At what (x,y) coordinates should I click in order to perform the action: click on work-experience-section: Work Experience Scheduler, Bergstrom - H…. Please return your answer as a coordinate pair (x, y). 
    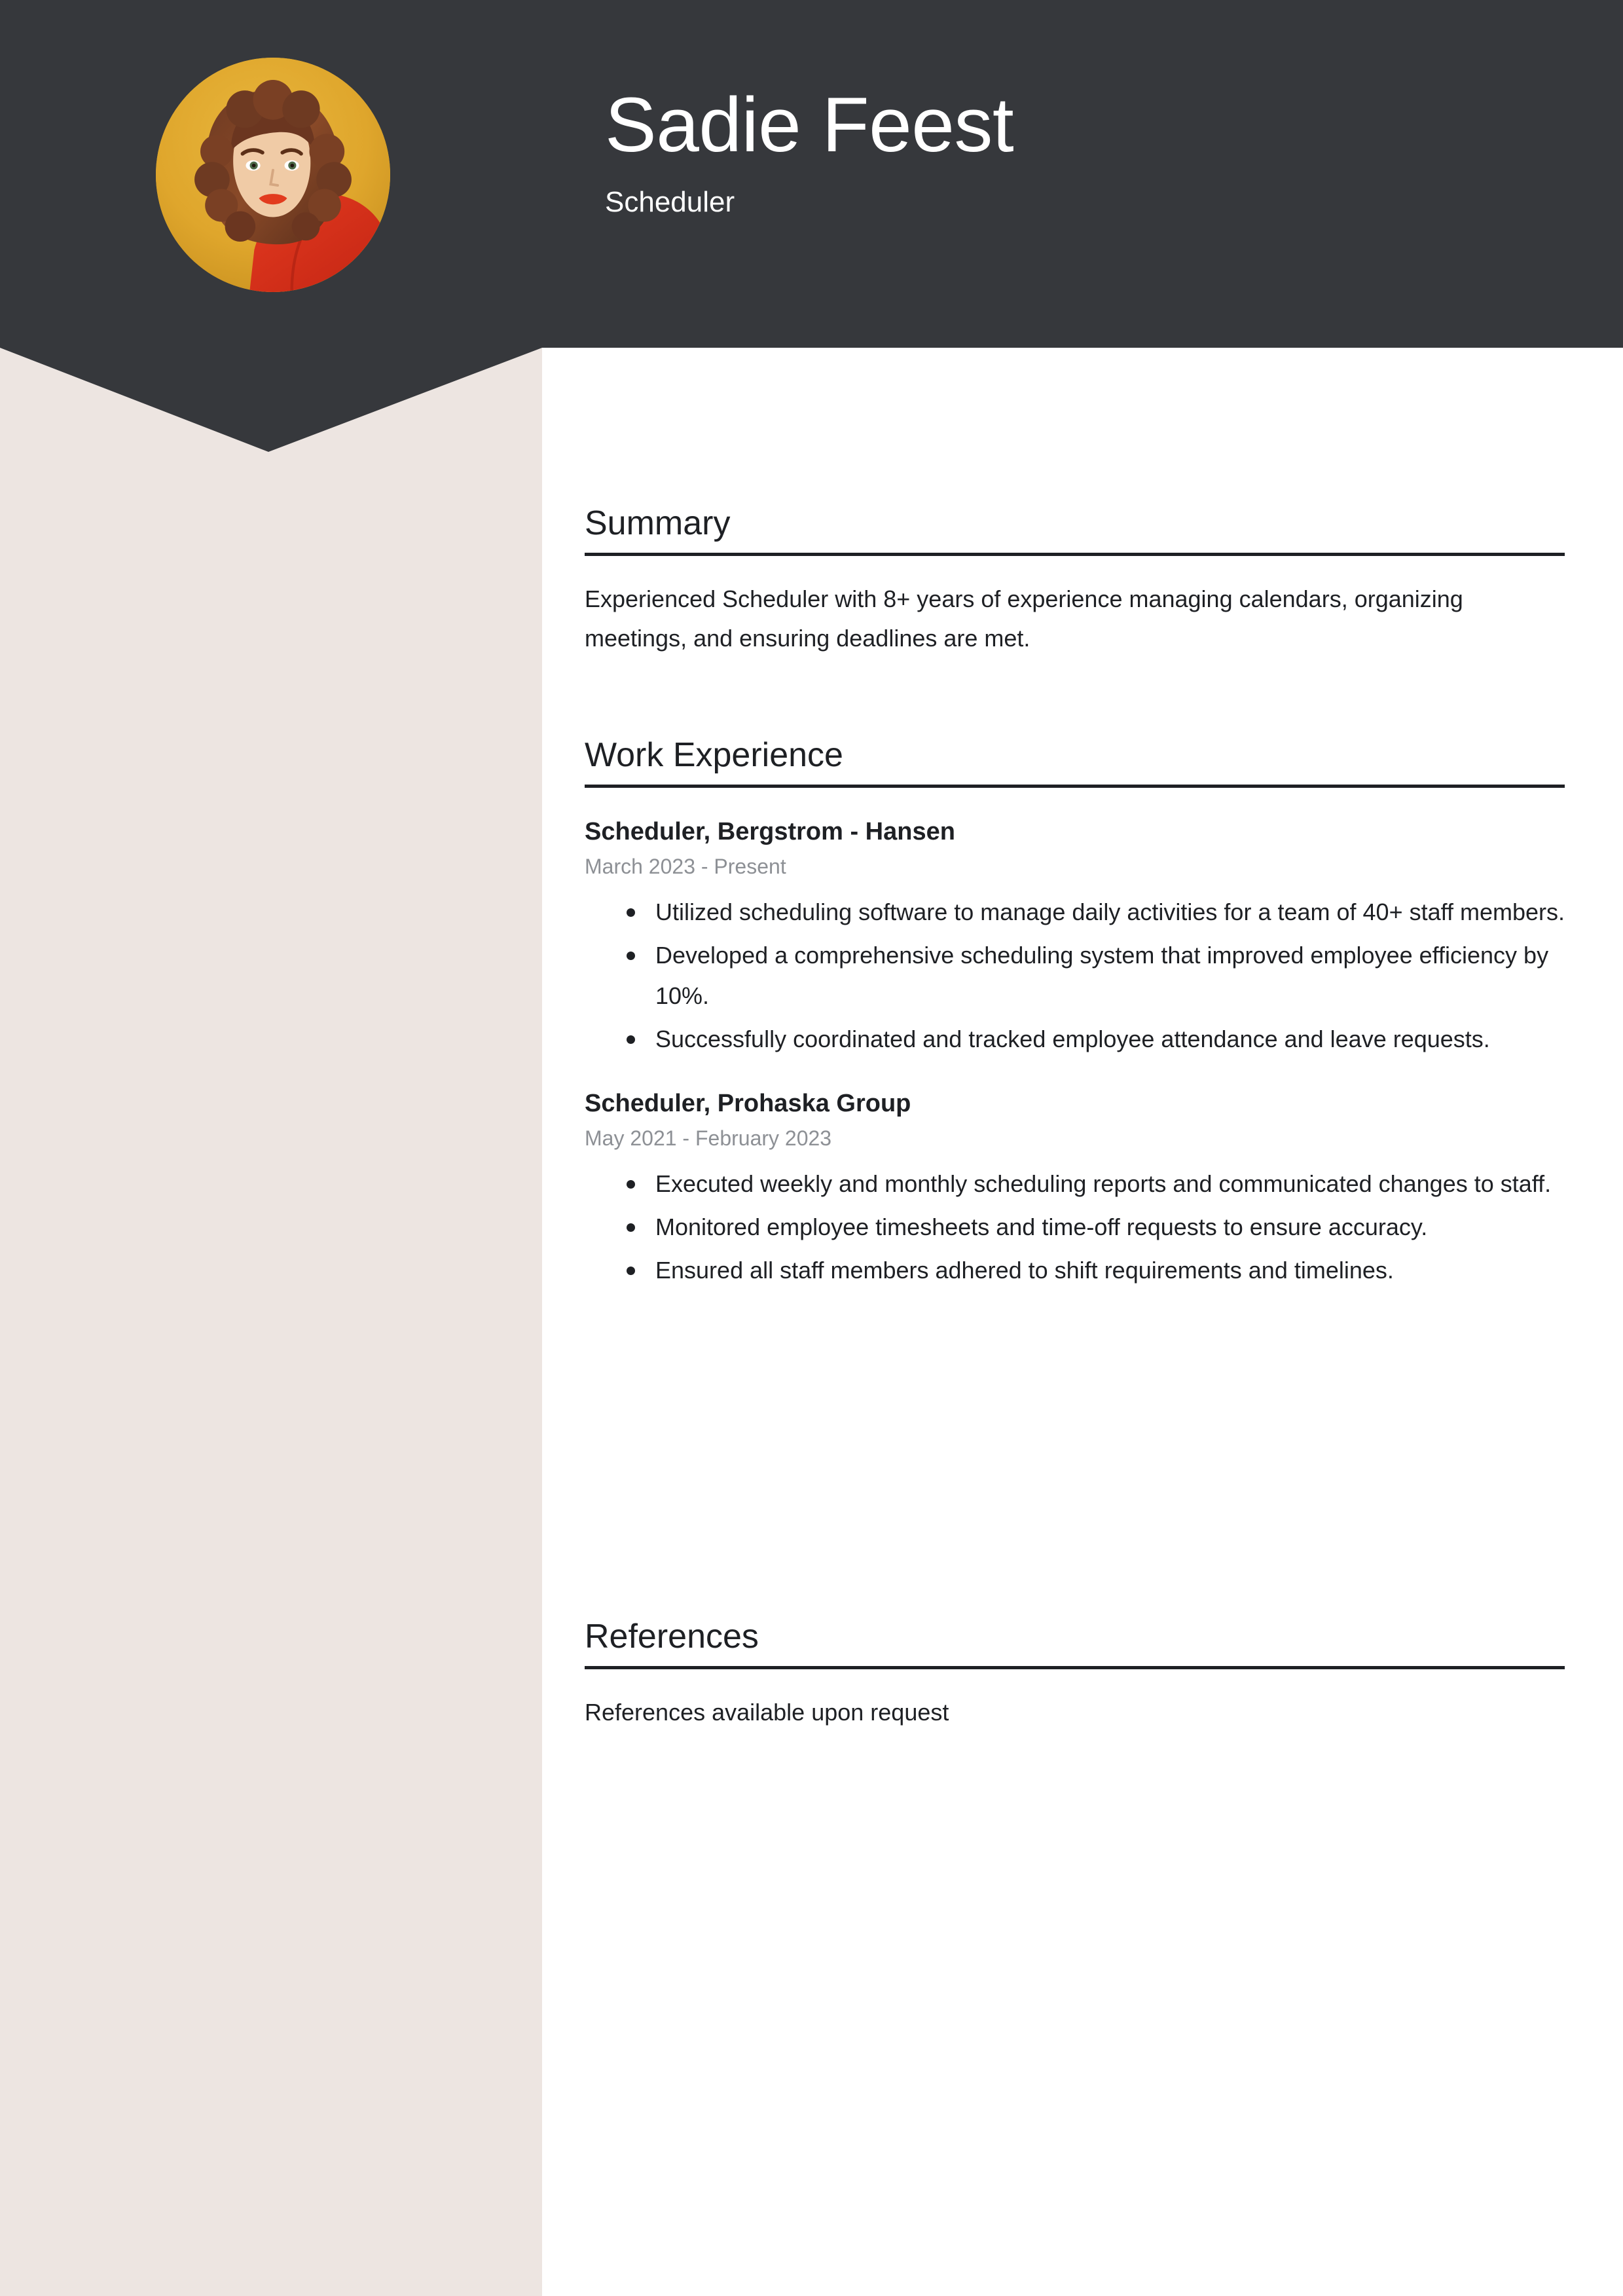
    Looking at the image, I should click on (1075, 1014).